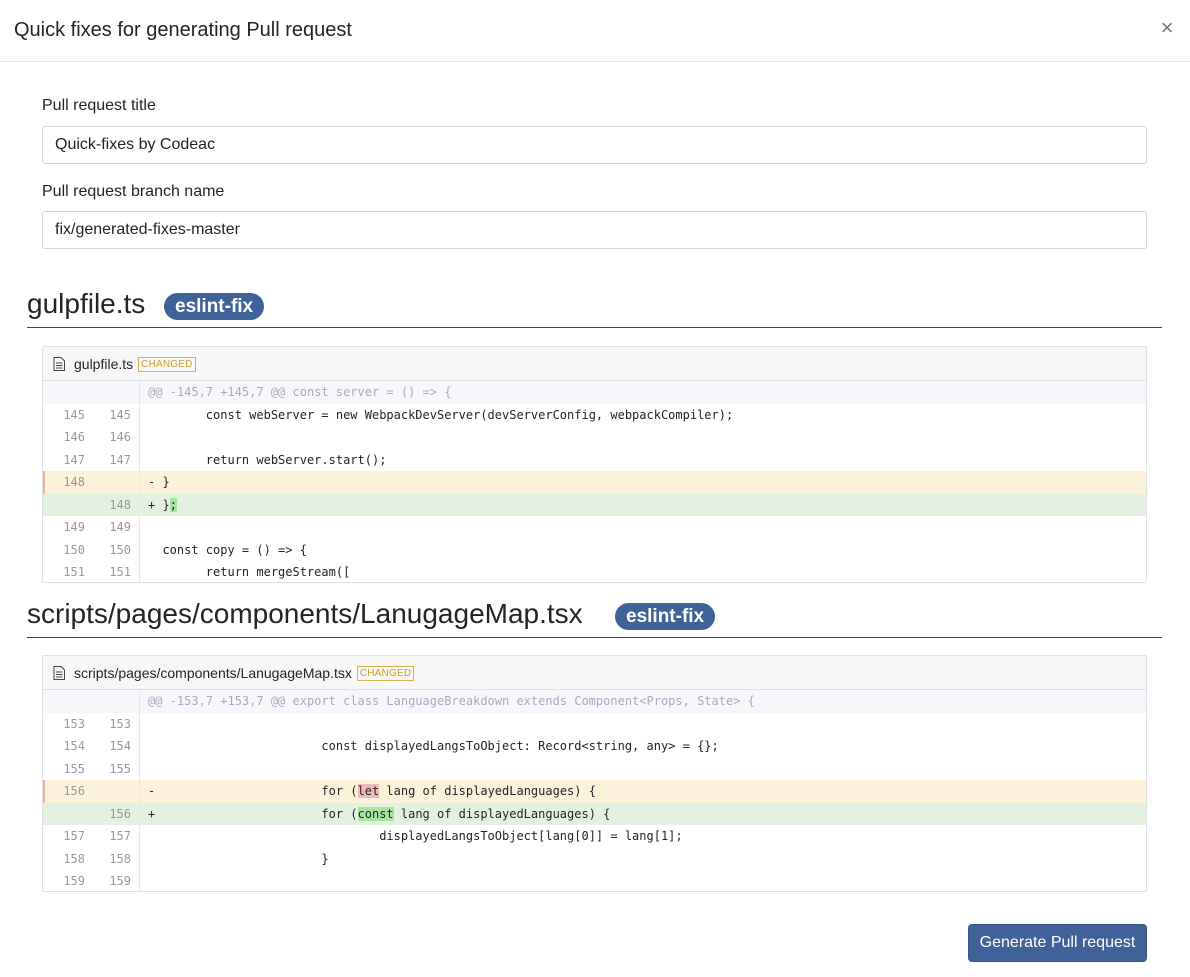  Describe the element at coordinates (120, 813) in the screenshot. I see `new-line-number: 156` at that location.